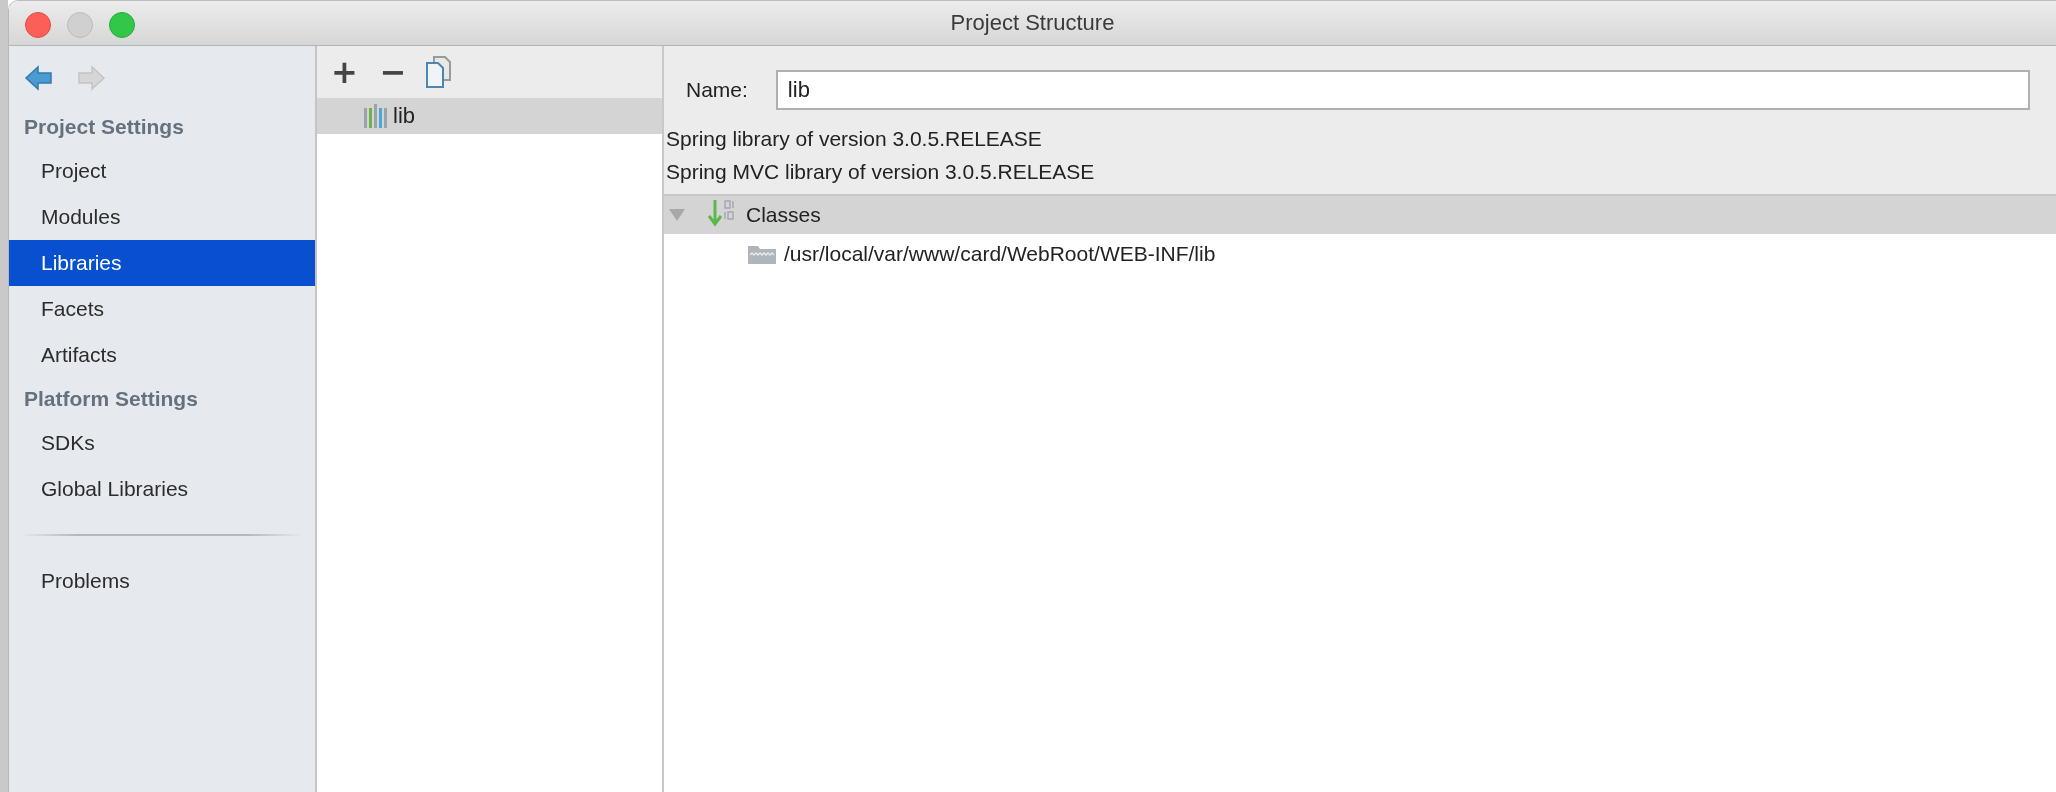 The height and width of the screenshot is (792, 2056). What do you see at coordinates (162, 489) in the screenshot?
I see `sidebar-item: Global Libraries` at bounding box center [162, 489].